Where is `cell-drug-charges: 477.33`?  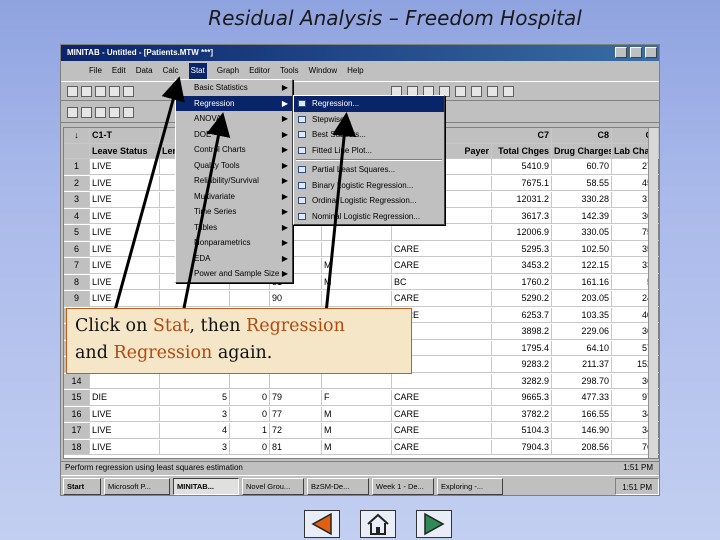
cell-drug-charges: 477.33 is located at coordinates (582, 397).